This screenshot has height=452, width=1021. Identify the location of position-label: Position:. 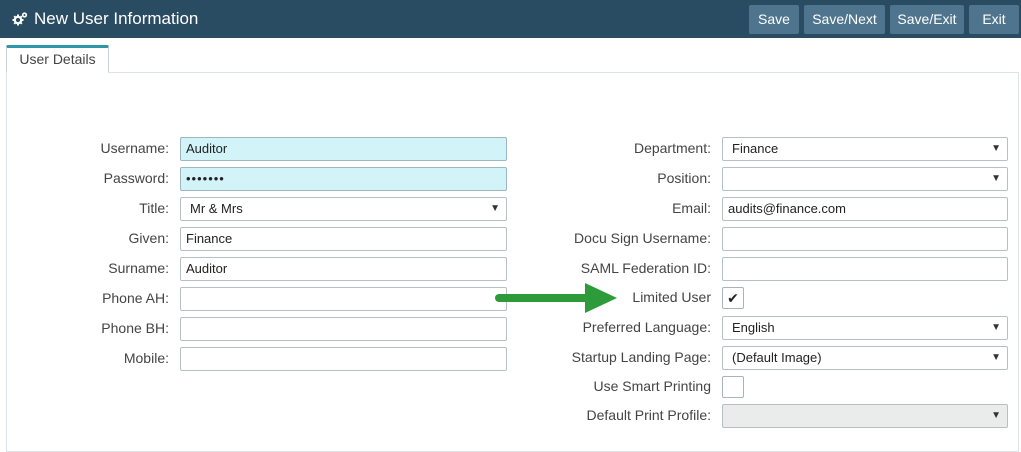
(684, 178).